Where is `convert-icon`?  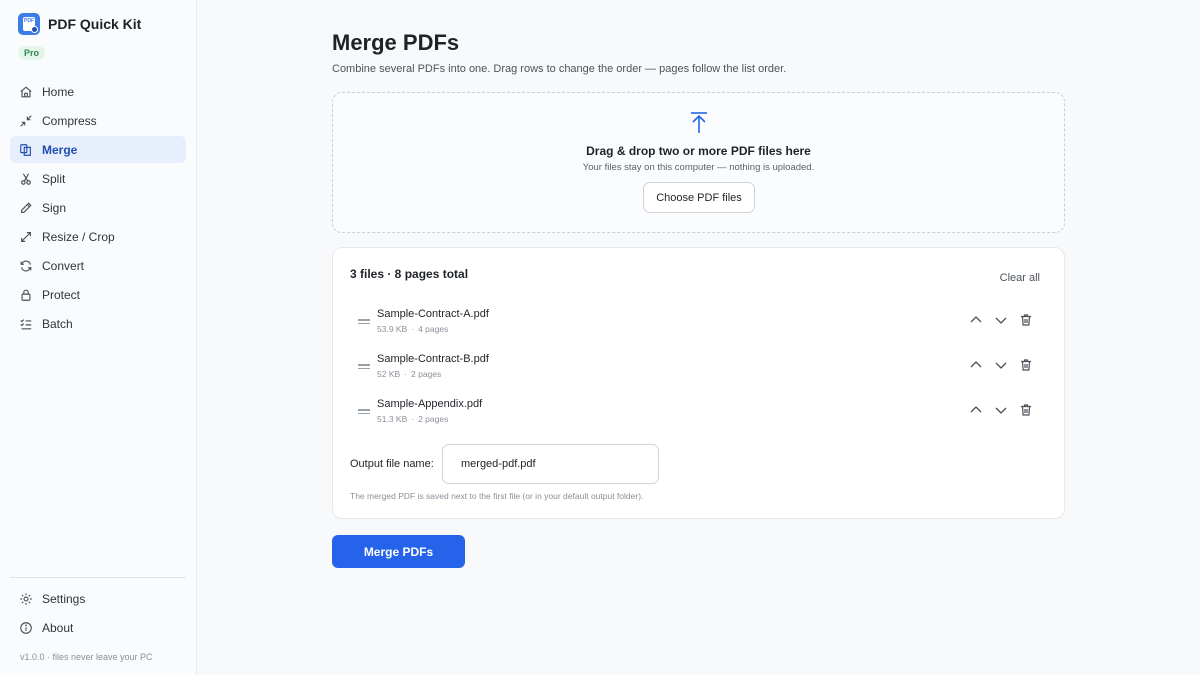 convert-icon is located at coordinates (26, 266).